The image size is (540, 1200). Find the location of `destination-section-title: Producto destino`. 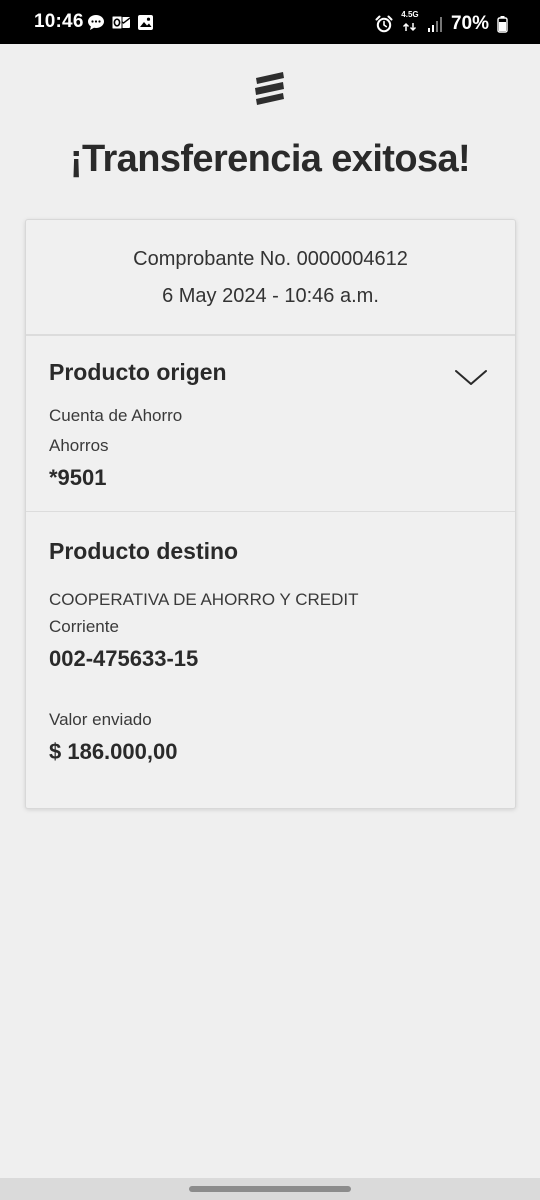

destination-section-title: Producto destino is located at coordinates (144, 551).